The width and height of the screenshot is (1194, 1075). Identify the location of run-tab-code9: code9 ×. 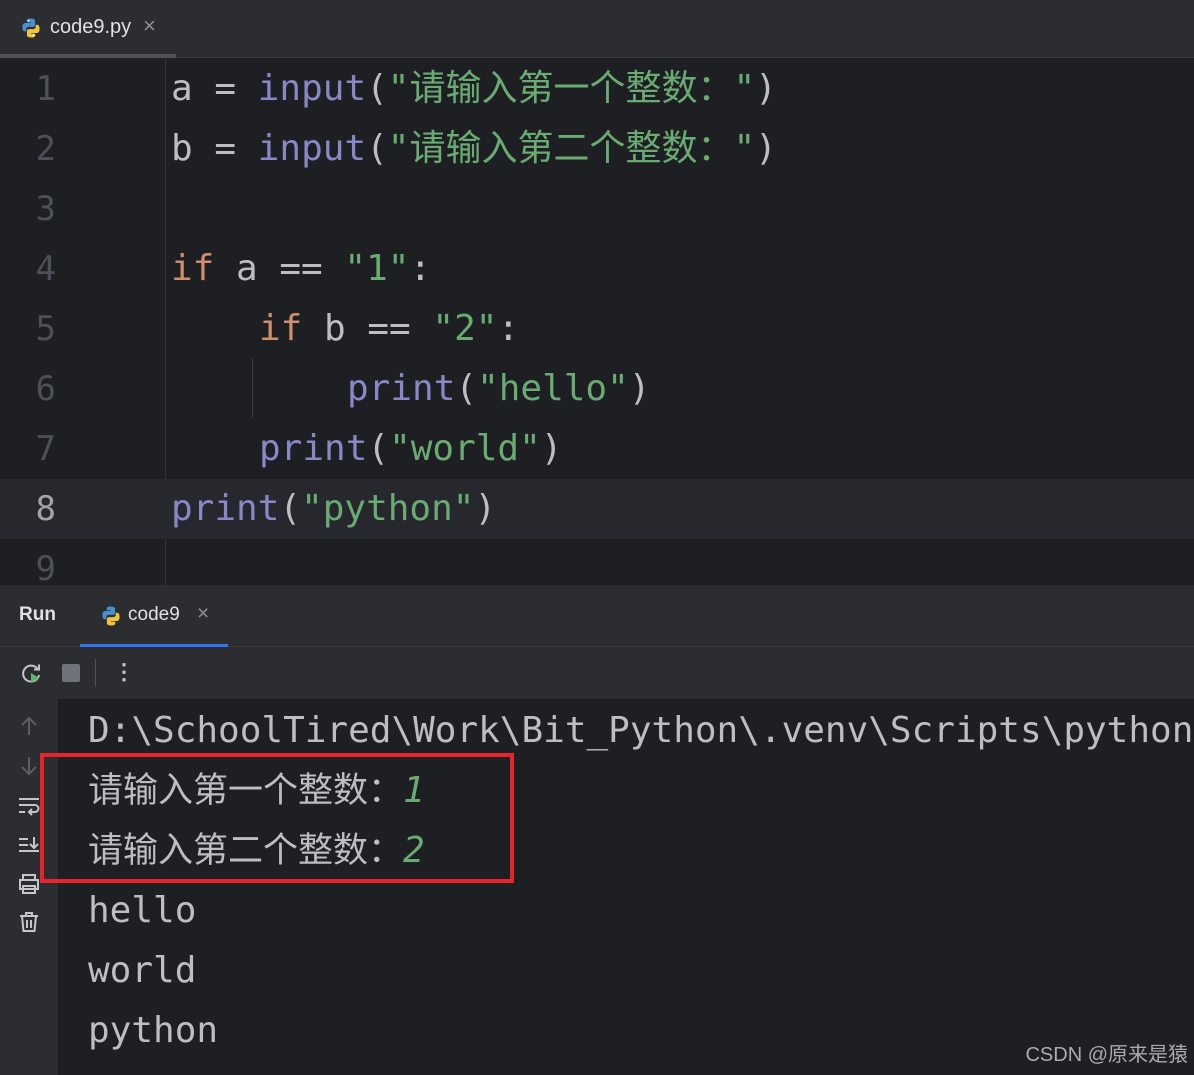
(154, 616).